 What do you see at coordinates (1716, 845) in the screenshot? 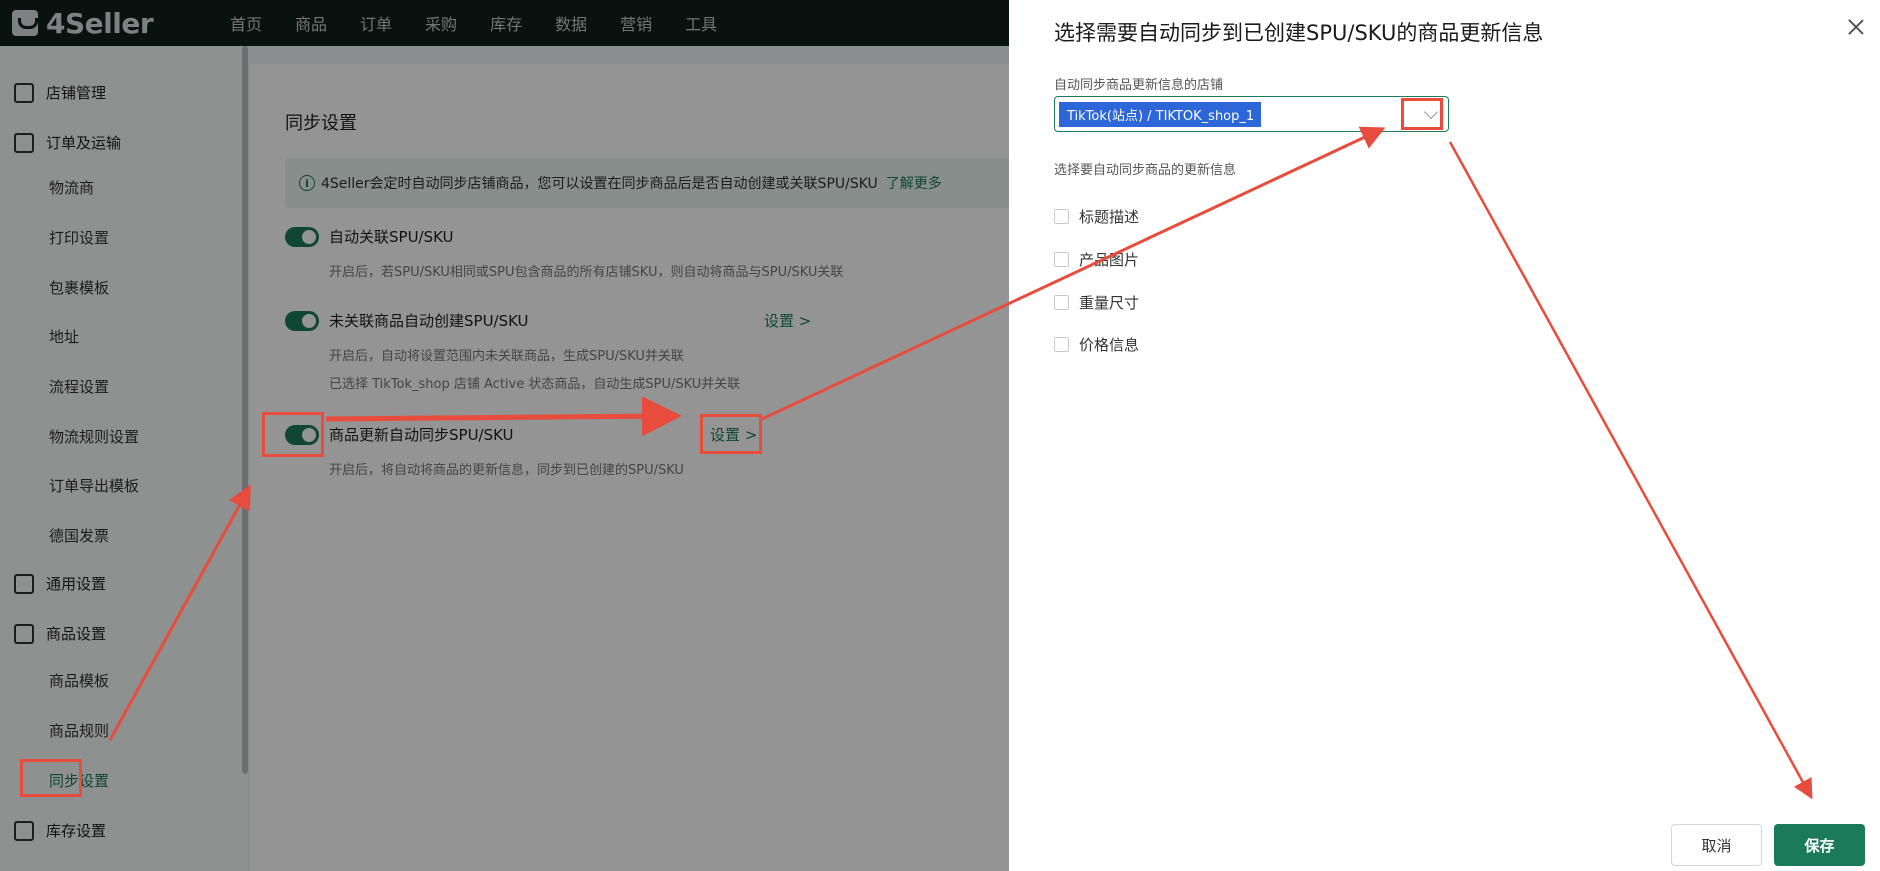
I see `cancel-button: 取消` at bounding box center [1716, 845].